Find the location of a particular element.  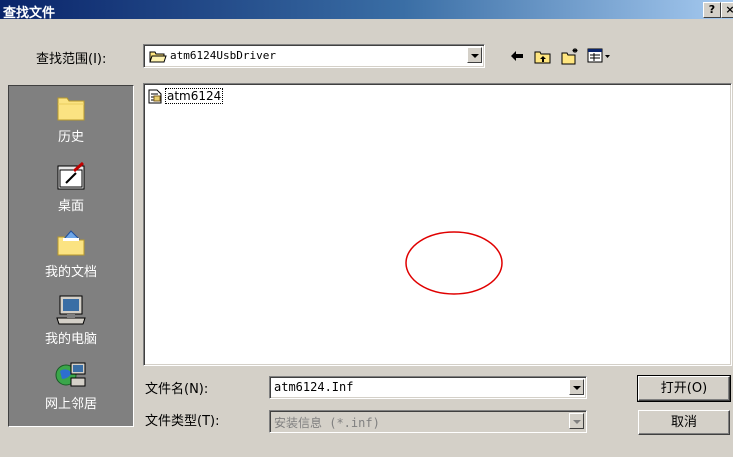

filename-combo: atm6124.Inf is located at coordinates (428, 387).